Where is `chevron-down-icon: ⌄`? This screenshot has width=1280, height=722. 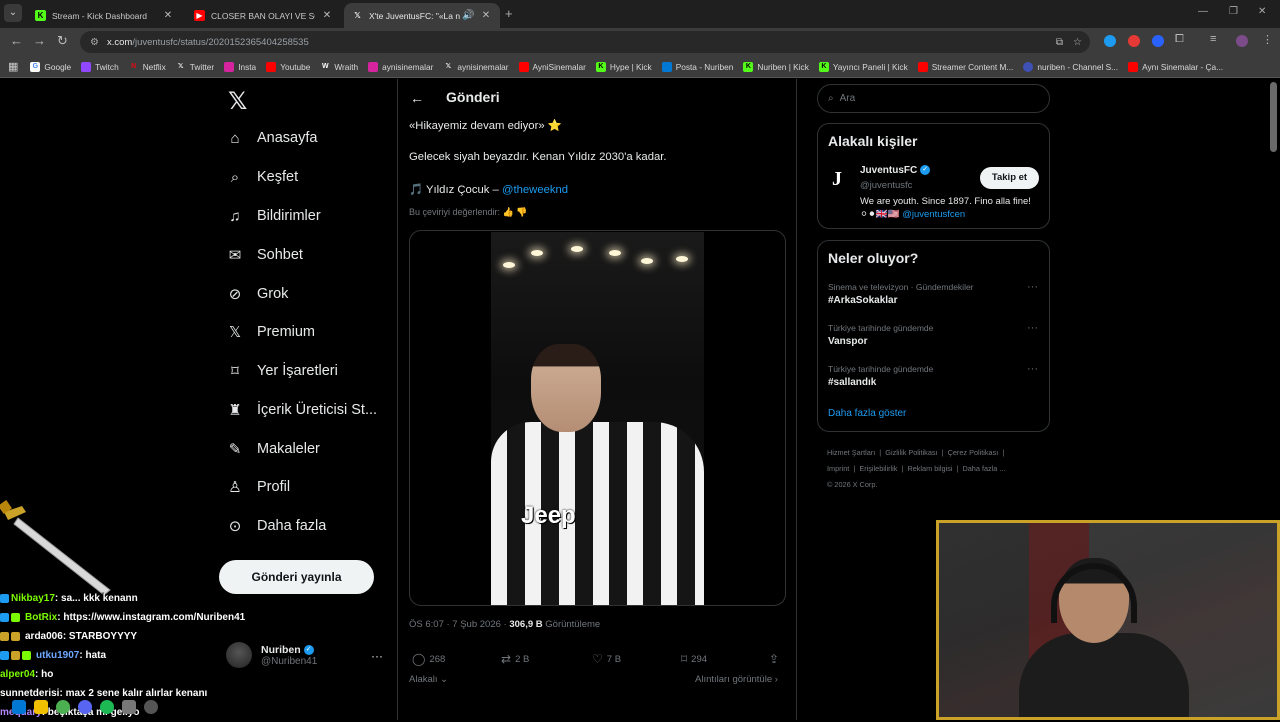 chevron-down-icon: ⌄ is located at coordinates (444, 679).